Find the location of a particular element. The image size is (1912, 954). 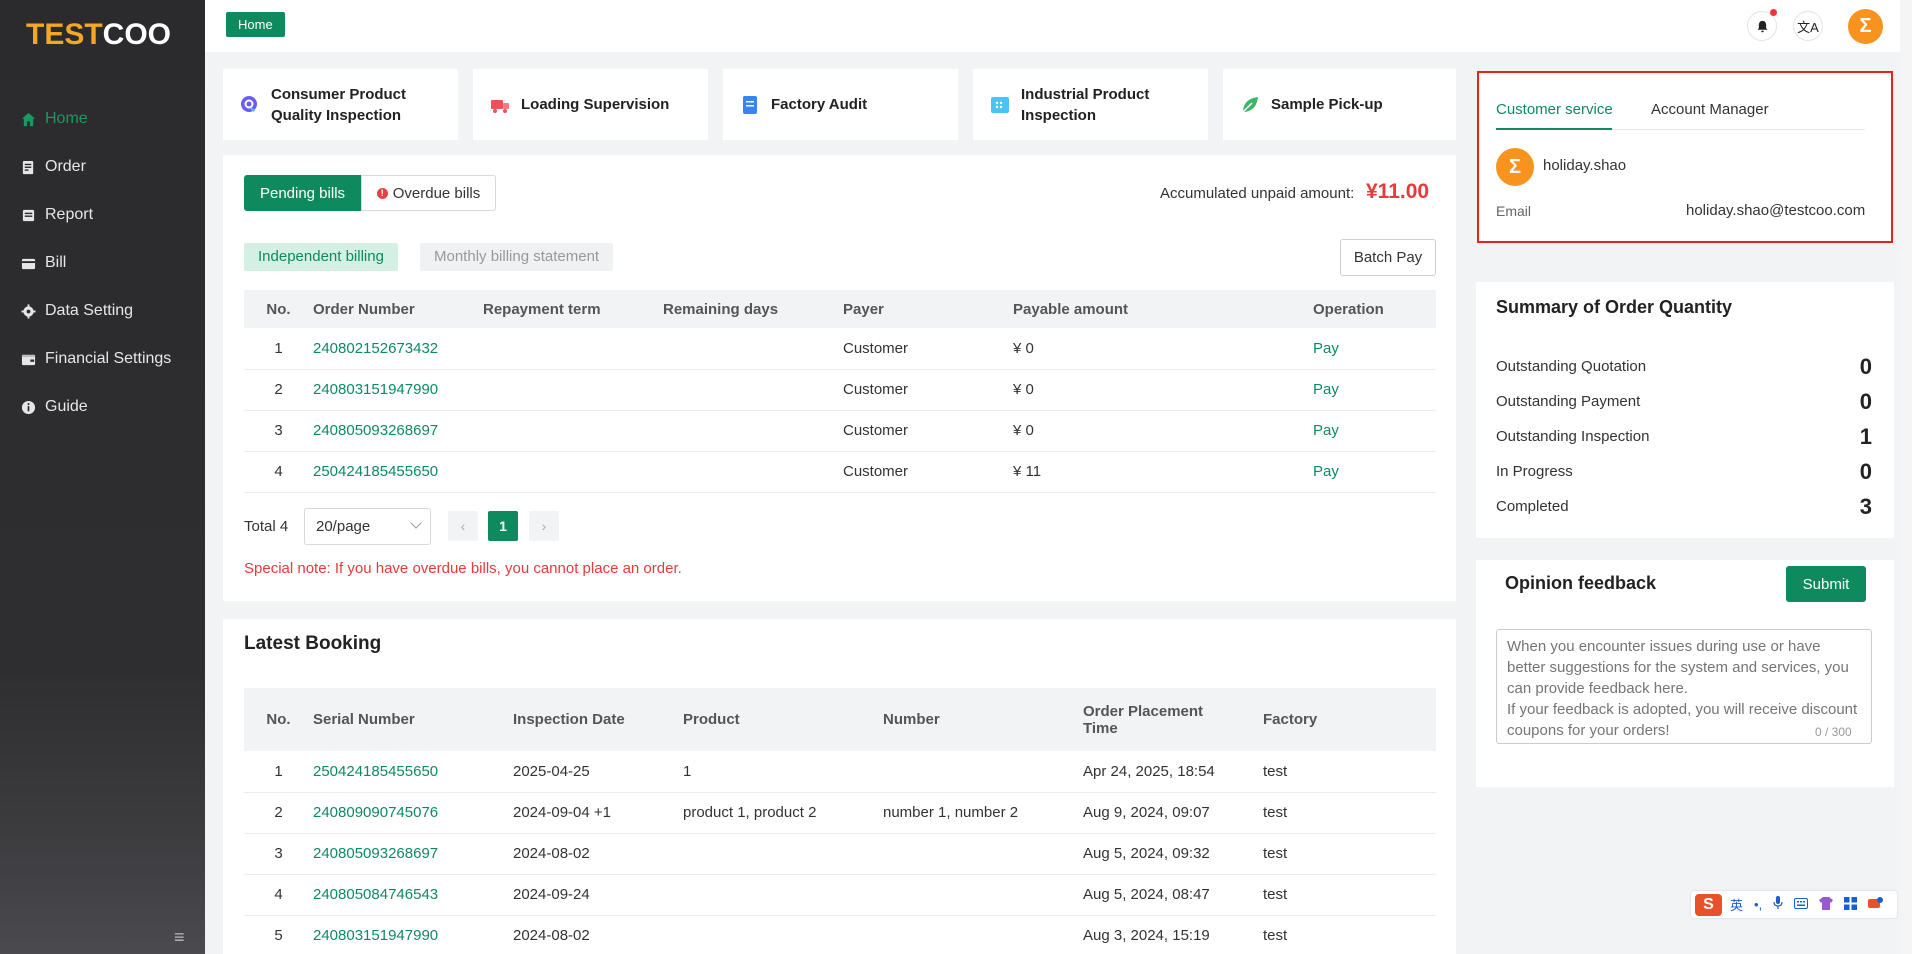

ime-punctuation: •, is located at coordinates (1758, 904).